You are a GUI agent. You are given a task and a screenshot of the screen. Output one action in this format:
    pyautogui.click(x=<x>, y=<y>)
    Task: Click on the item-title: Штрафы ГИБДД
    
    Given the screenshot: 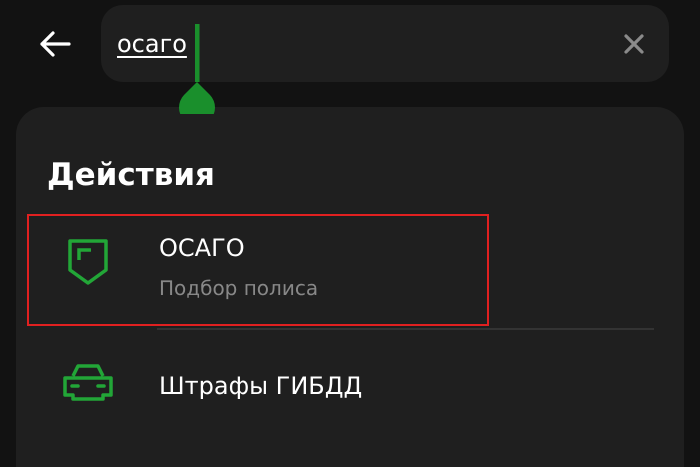 What is the action you would take?
    pyautogui.click(x=260, y=386)
    